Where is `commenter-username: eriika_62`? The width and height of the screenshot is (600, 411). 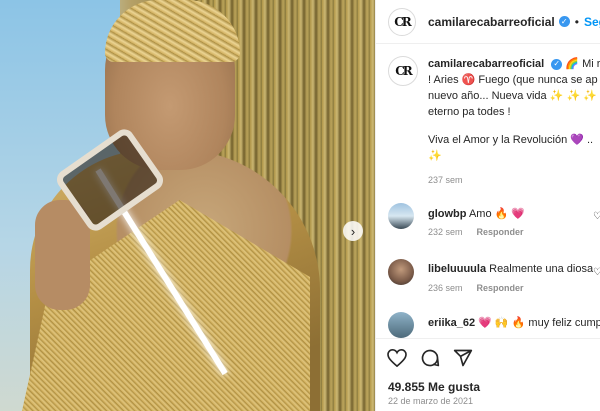
commenter-username: eriika_62 is located at coordinates (451, 323).